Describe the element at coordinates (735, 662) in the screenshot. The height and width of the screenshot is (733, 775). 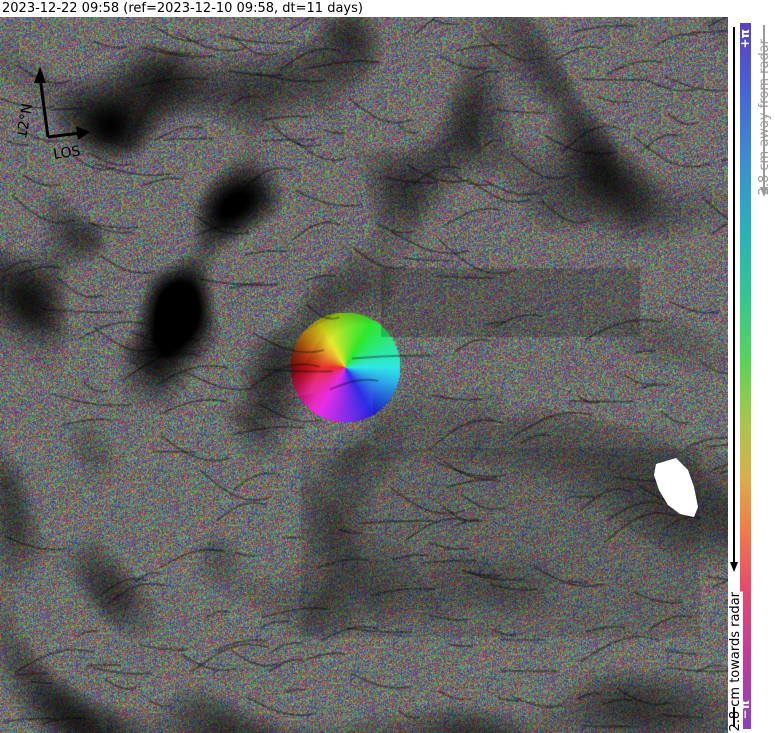
I see `towards-radar-label: 2.8 cm towards radar` at that location.